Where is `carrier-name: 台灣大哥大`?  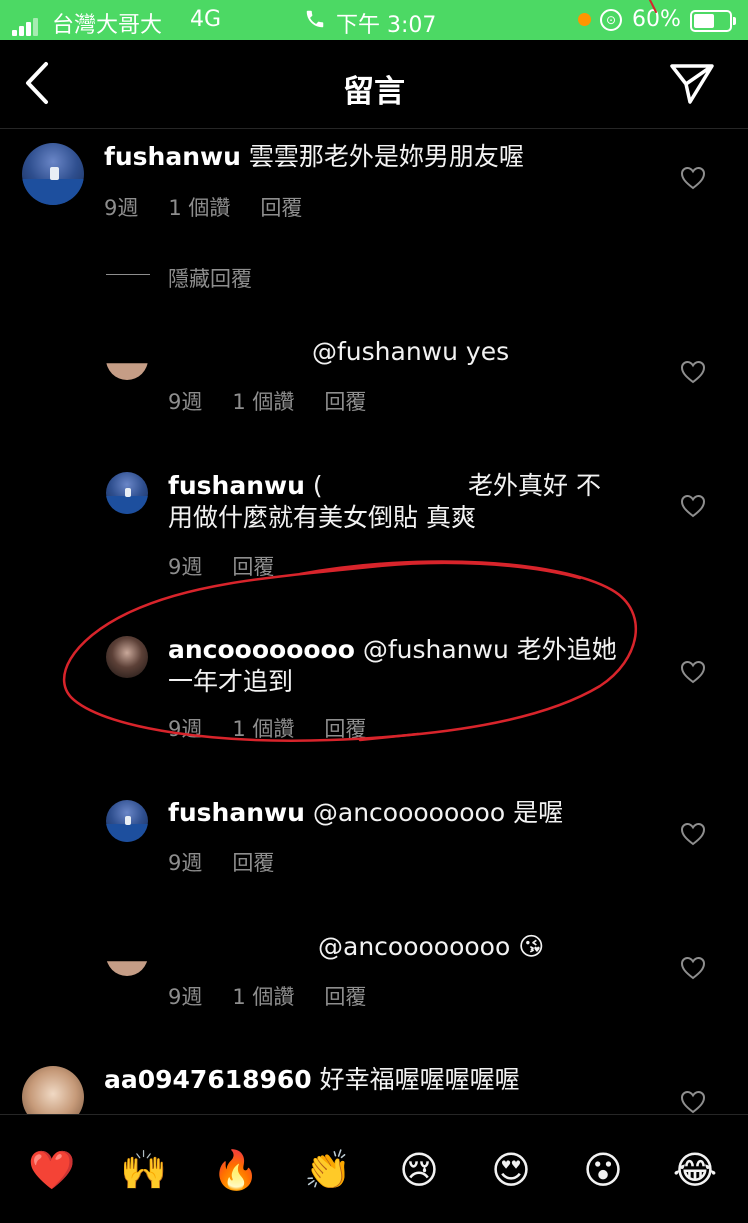 carrier-name: 台灣大哥大 is located at coordinates (107, 25).